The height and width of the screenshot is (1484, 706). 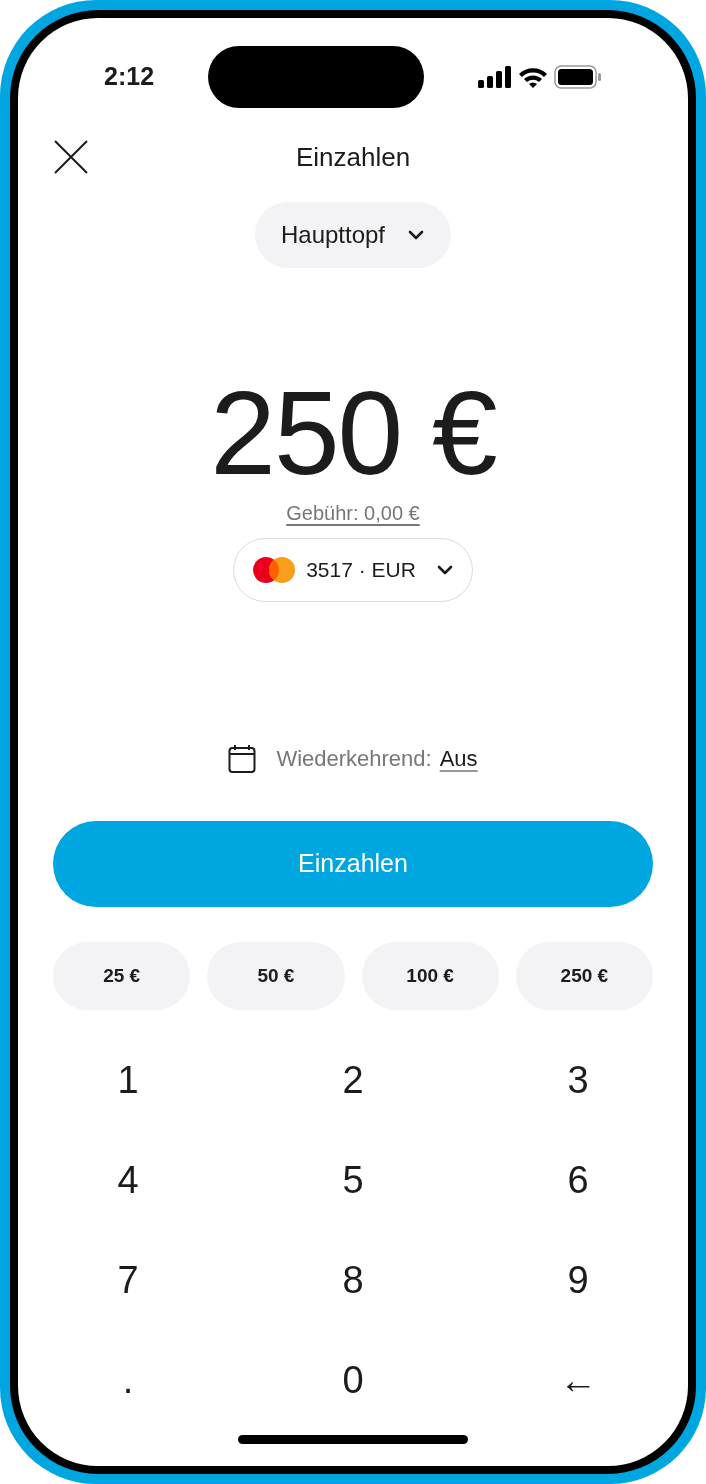 I want to click on keypad-key: 8, so click(x=353, y=1280).